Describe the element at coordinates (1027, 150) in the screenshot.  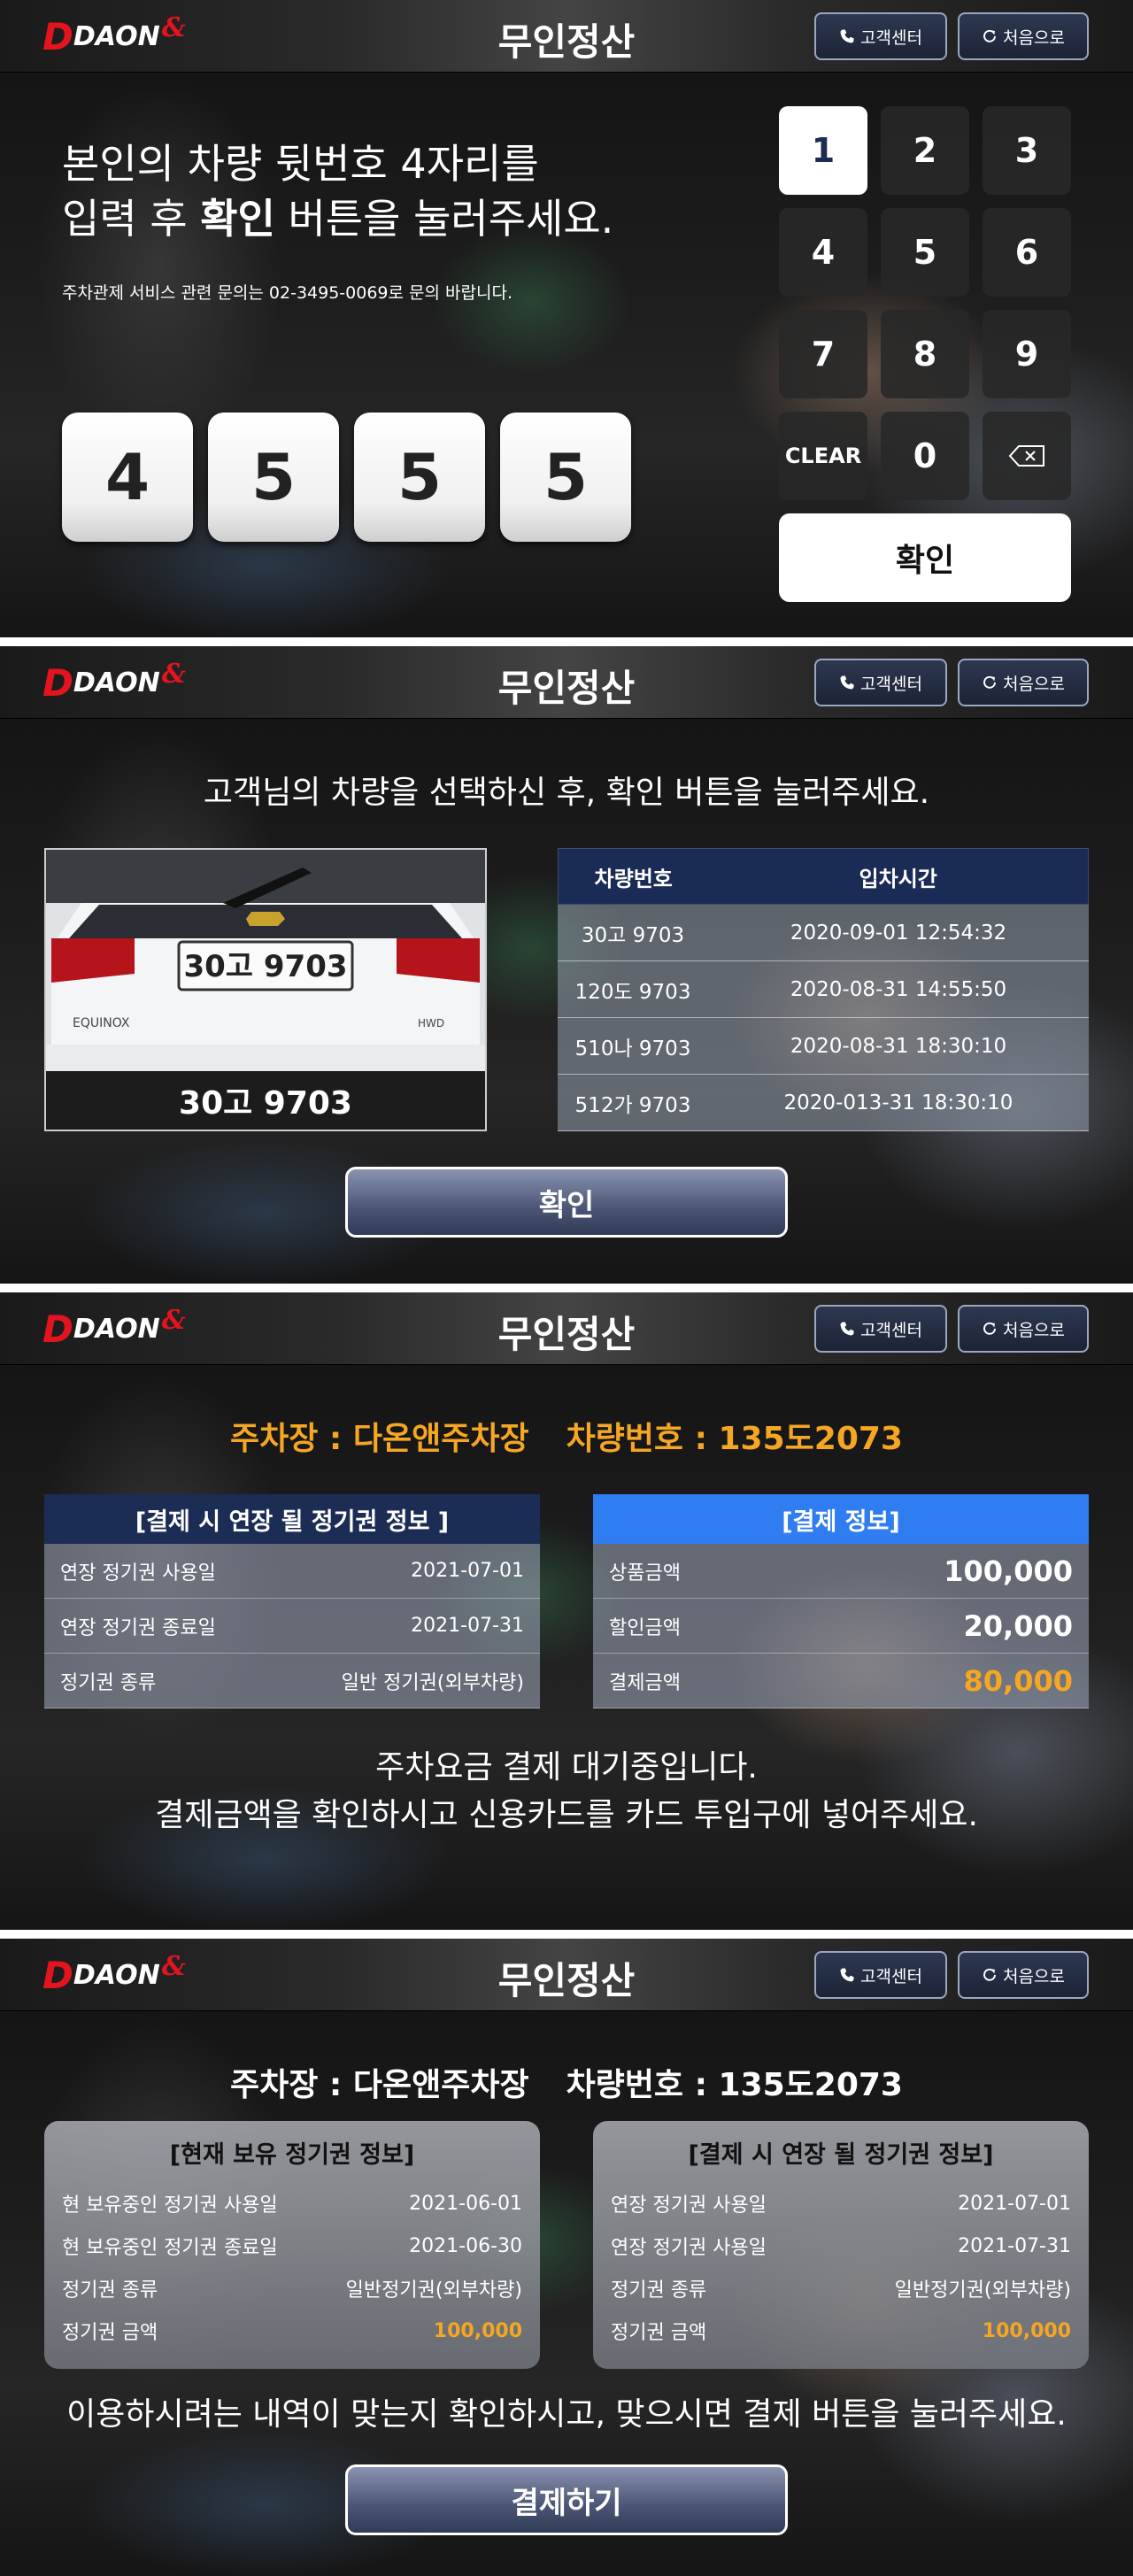
I see `key-3: 3` at that location.